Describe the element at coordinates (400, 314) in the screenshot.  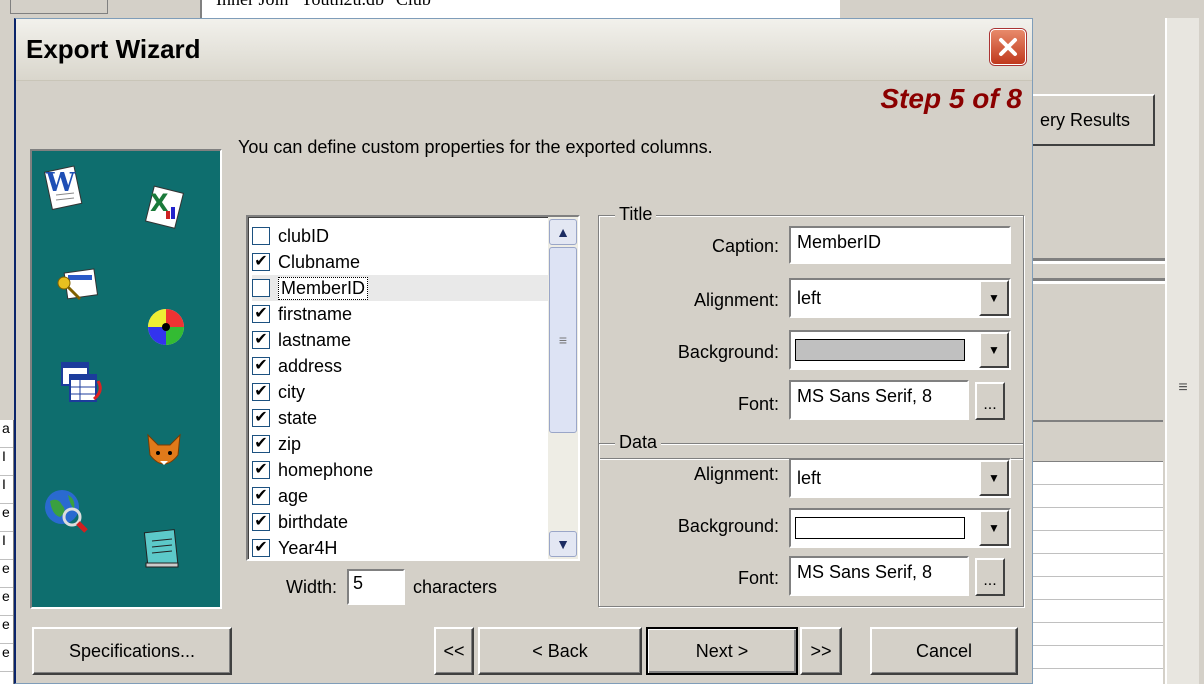
I see `column-list-item: ✔ firstname` at that location.